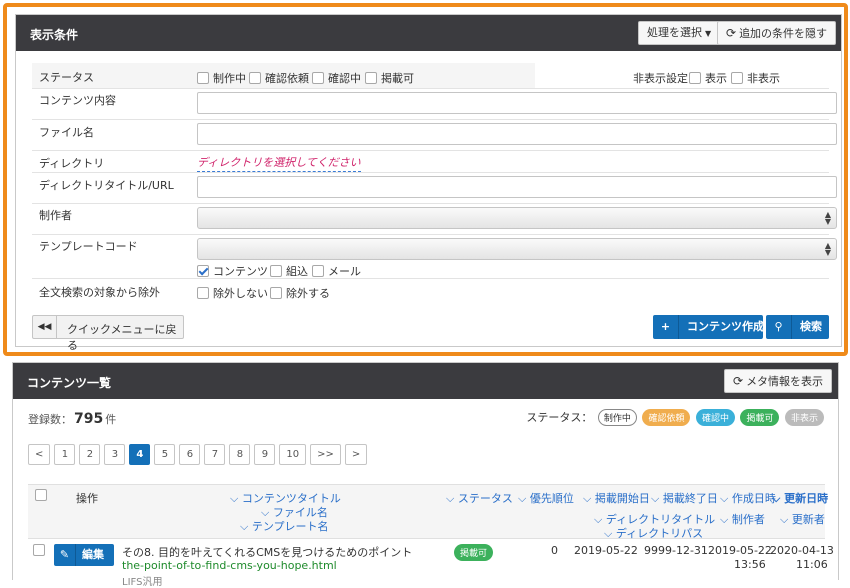  Describe the element at coordinates (731, 33) in the screenshot. I see `refresh-icon: ⟳` at that location.